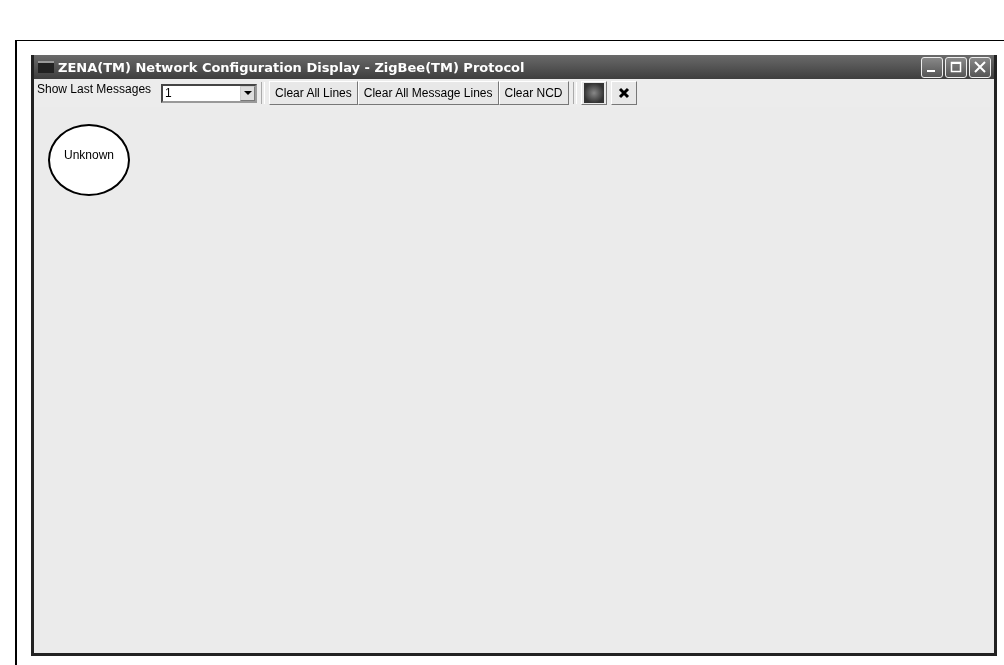 This screenshot has width=1004, height=665. Describe the element at coordinates (46, 67) in the screenshot. I see `app-icon` at that location.